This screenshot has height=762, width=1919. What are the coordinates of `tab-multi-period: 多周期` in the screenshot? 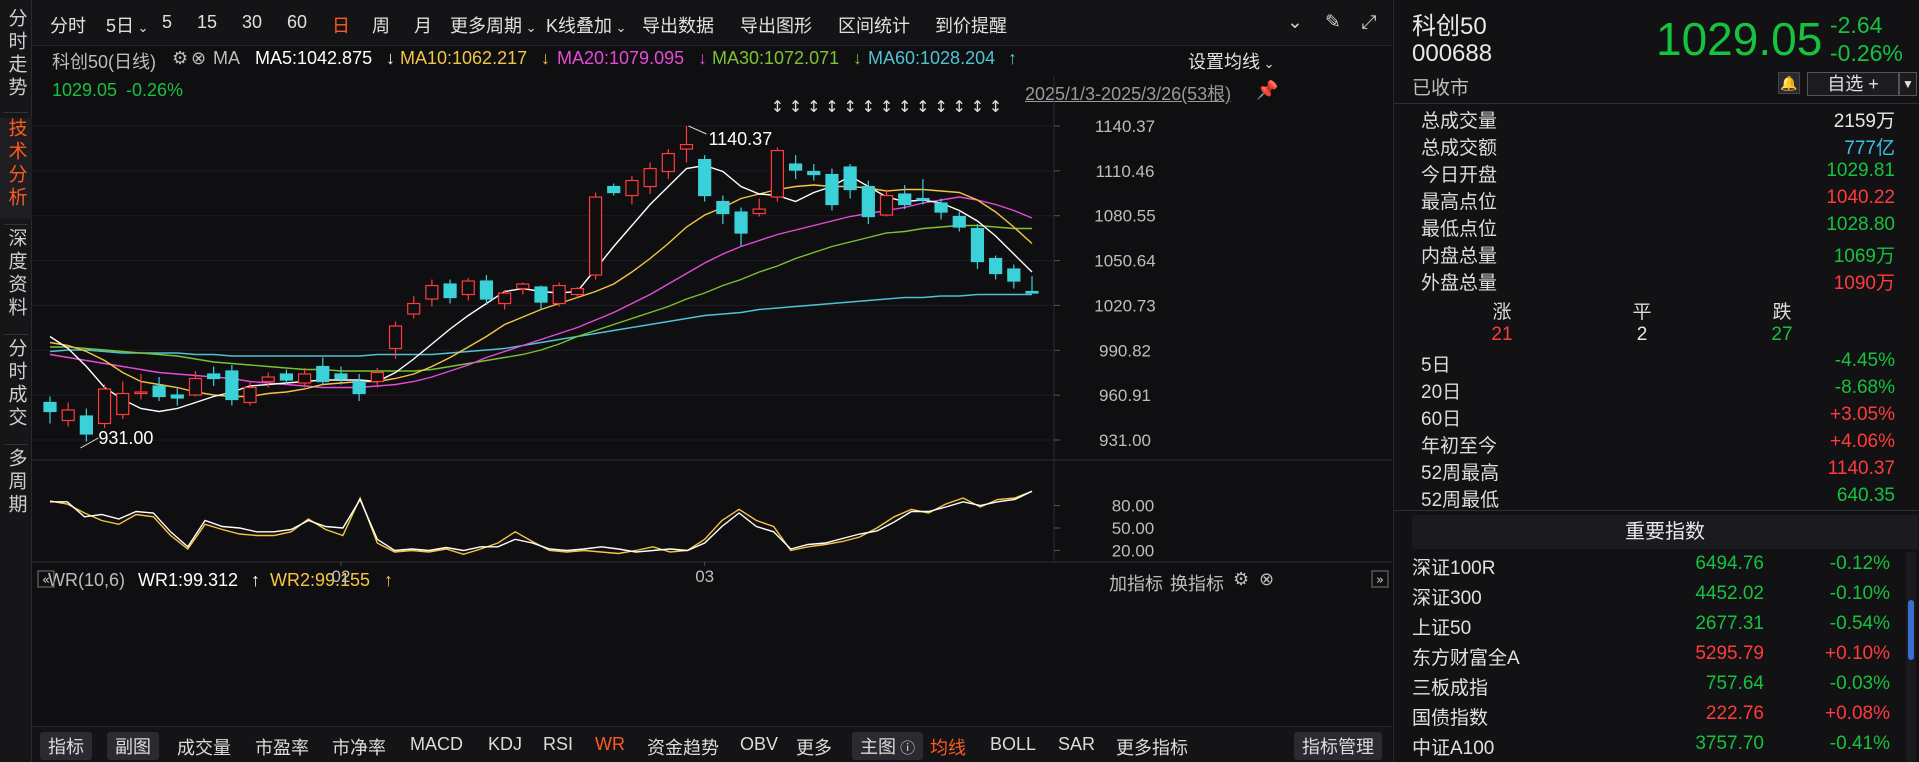 It's located at (16, 487).